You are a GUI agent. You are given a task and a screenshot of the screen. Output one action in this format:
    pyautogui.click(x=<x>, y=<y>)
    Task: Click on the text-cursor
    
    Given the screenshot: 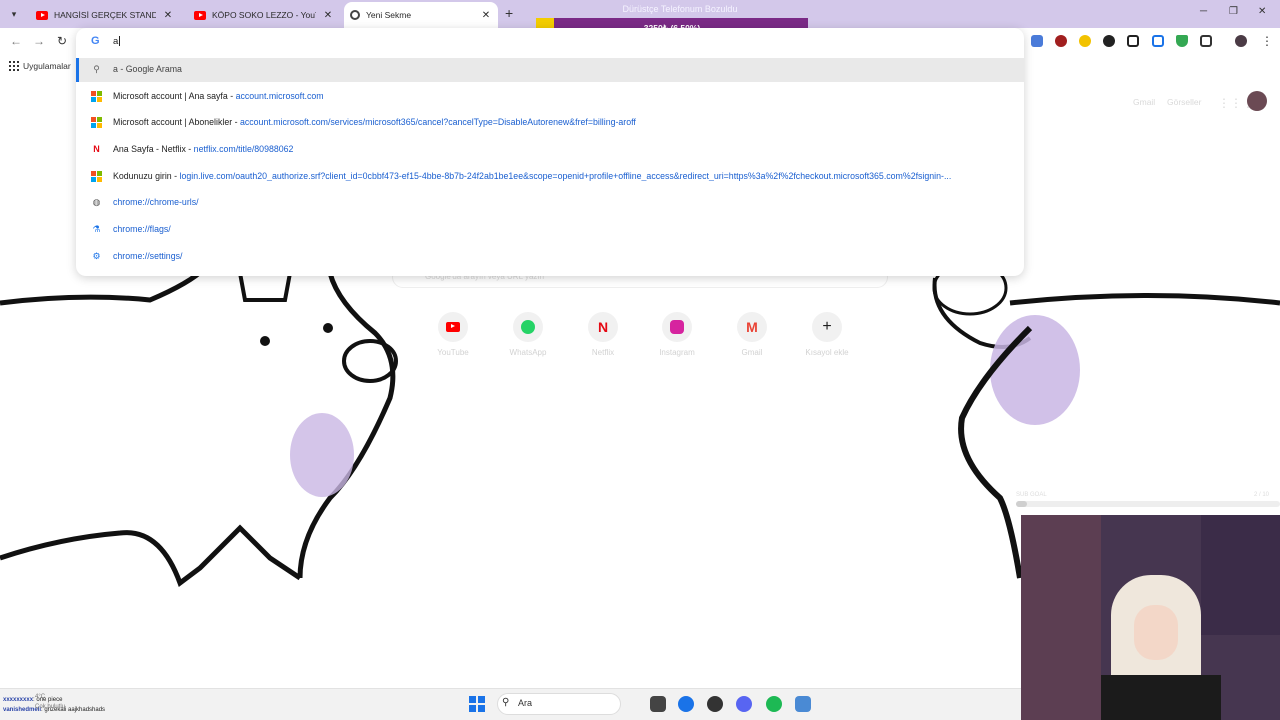 What is the action you would take?
    pyautogui.click(x=120, y=41)
    